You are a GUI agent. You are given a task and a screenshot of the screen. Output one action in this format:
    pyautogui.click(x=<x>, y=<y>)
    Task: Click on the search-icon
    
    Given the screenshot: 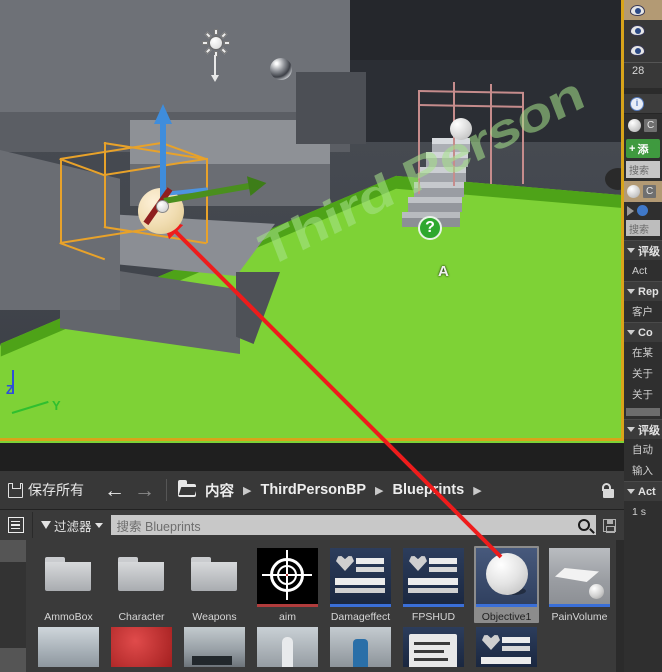 What is the action you would take?
    pyautogui.click(x=584, y=525)
    